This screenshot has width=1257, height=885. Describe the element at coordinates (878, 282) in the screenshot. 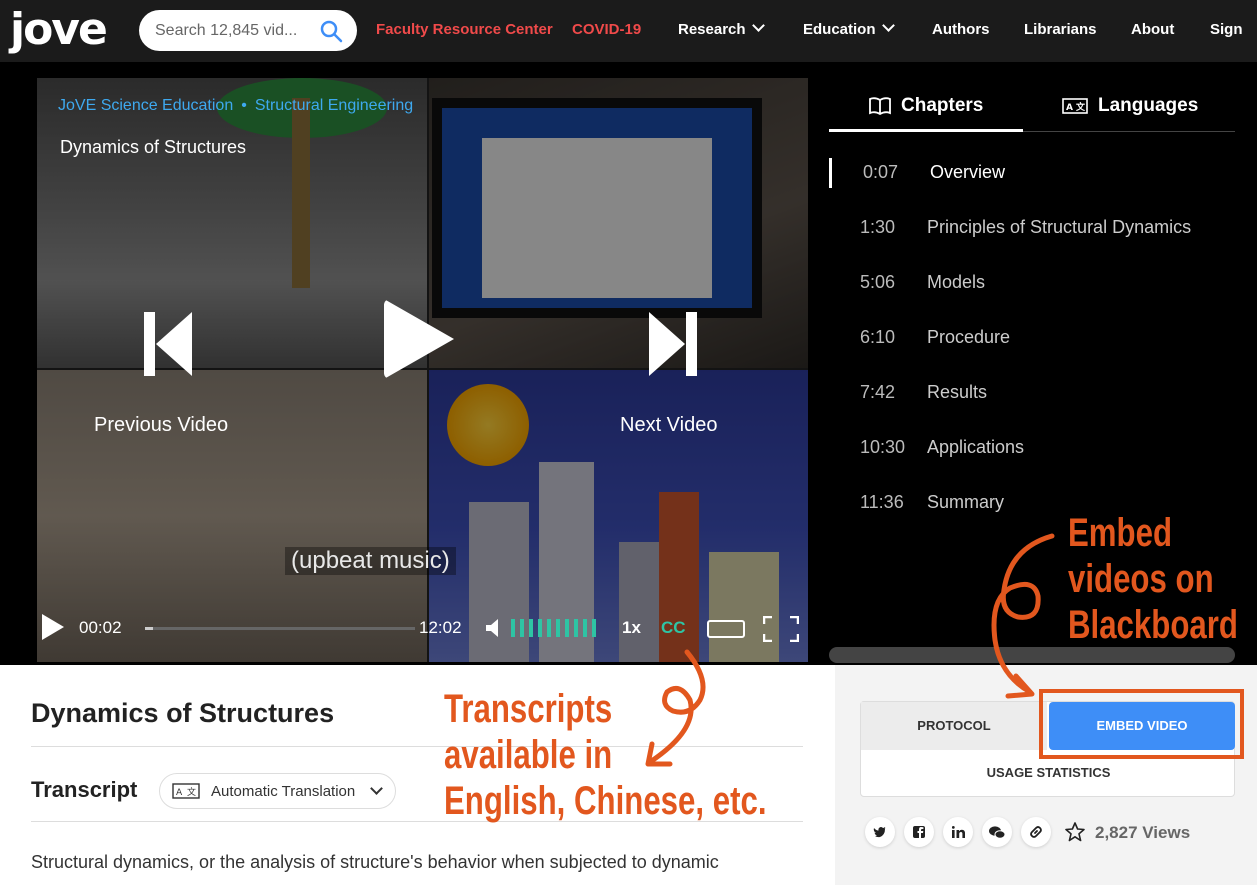

I see `chapter-time: 5:06` at that location.